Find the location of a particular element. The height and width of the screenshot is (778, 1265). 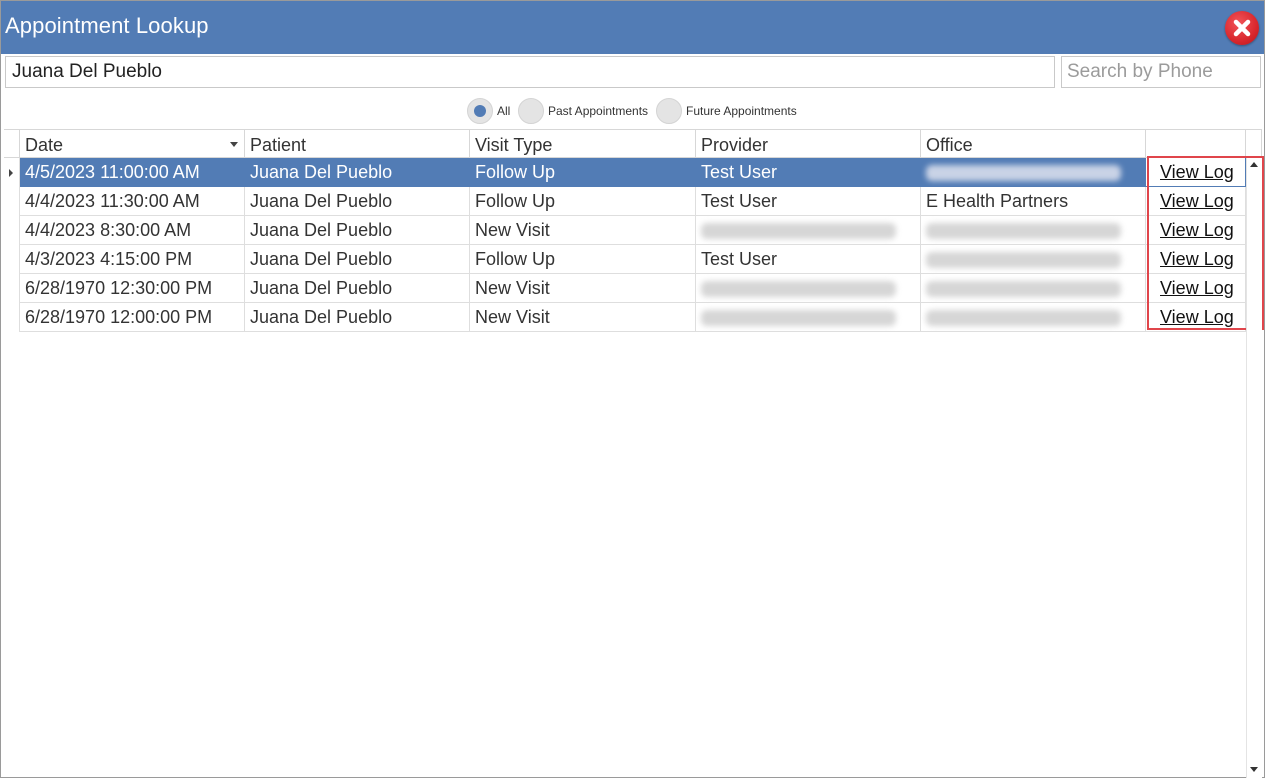

cell-date: 4/3/2023 4:15:00 PM is located at coordinates (132, 259).